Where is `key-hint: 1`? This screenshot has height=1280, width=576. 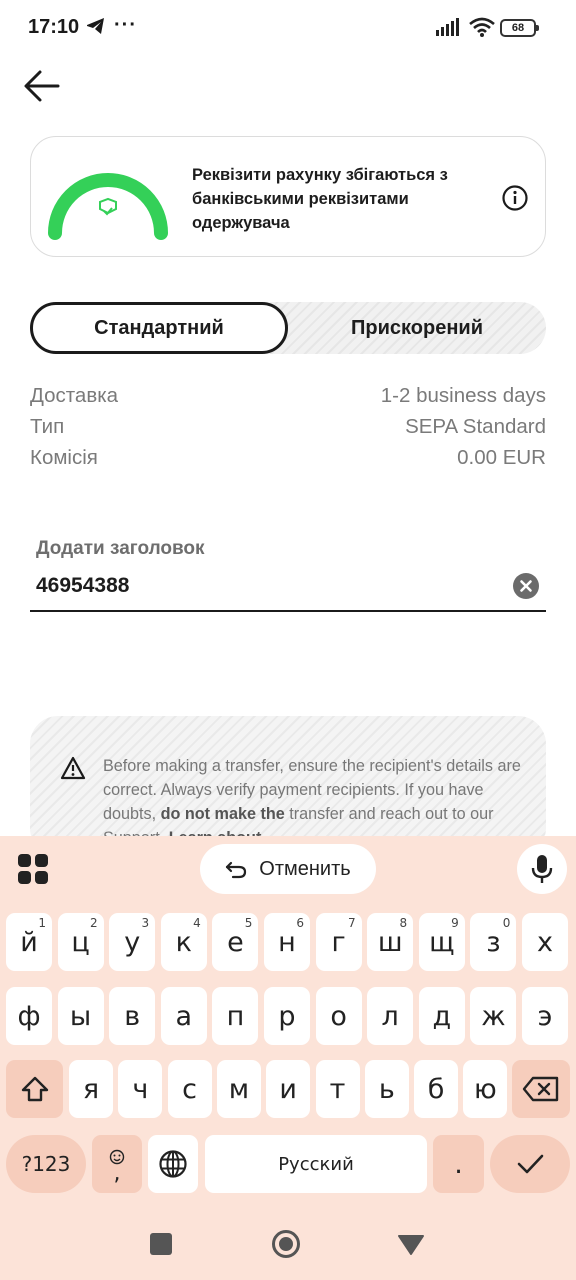
key-hint: 1 is located at coordinates (42, 923).